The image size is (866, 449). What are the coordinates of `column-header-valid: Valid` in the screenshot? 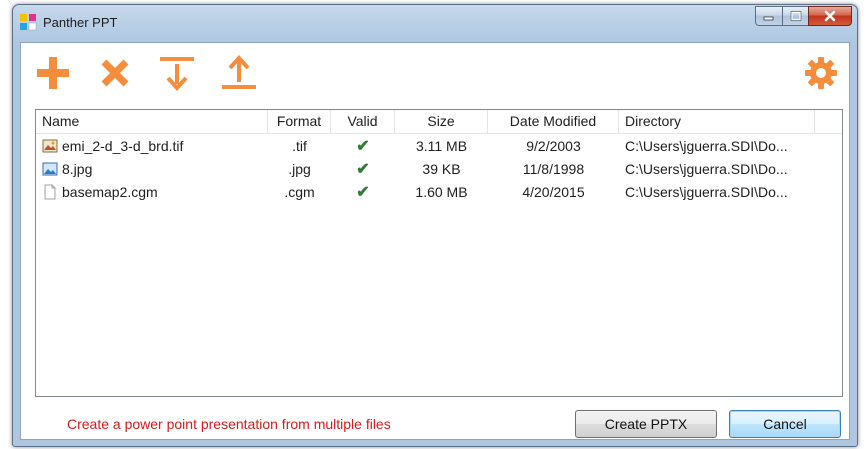 It's located at (363, 121).